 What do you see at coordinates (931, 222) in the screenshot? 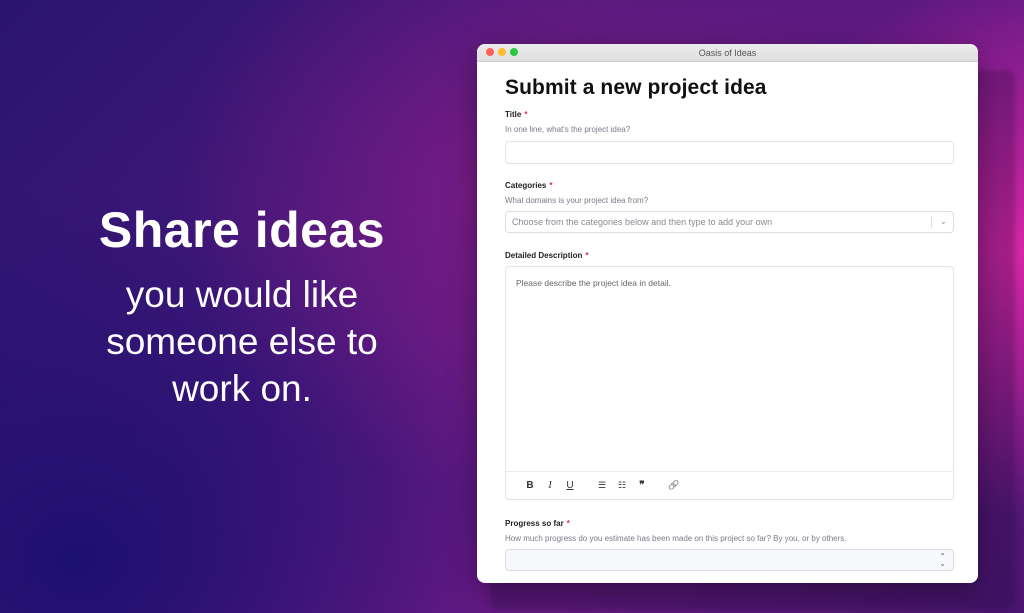
I see `select-divider` at bounding box center [931, 222].